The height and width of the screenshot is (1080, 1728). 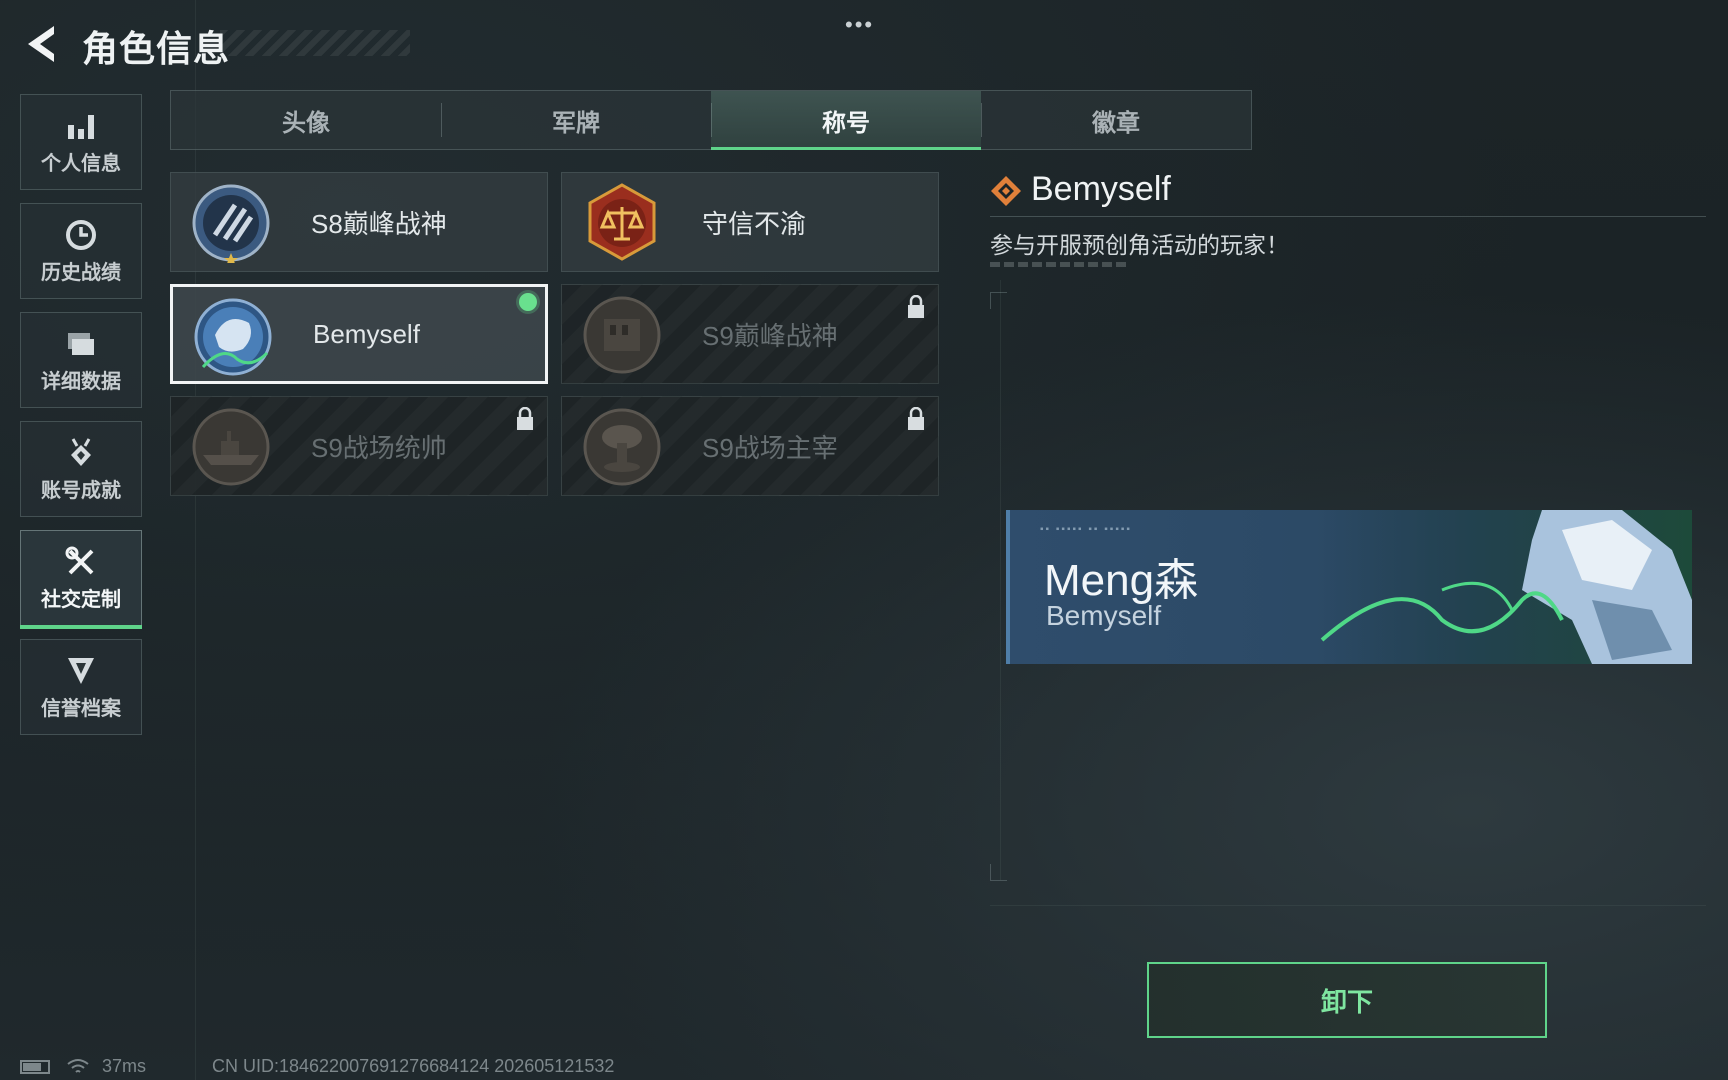 What do you see at coordinates (622, 447) in the screenshot?
I see `mushroom-cloud-badge-icon` at bounding box center [622, 447].